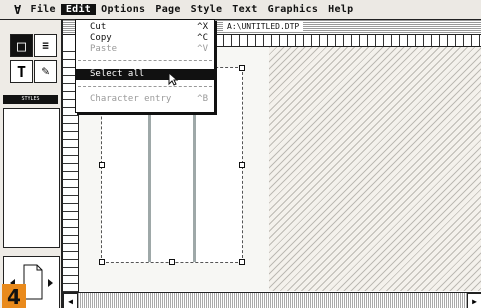 The height and width of the screenshot is (308, 481). I want to click on menu-item-label: Select all, so click(117, 74).